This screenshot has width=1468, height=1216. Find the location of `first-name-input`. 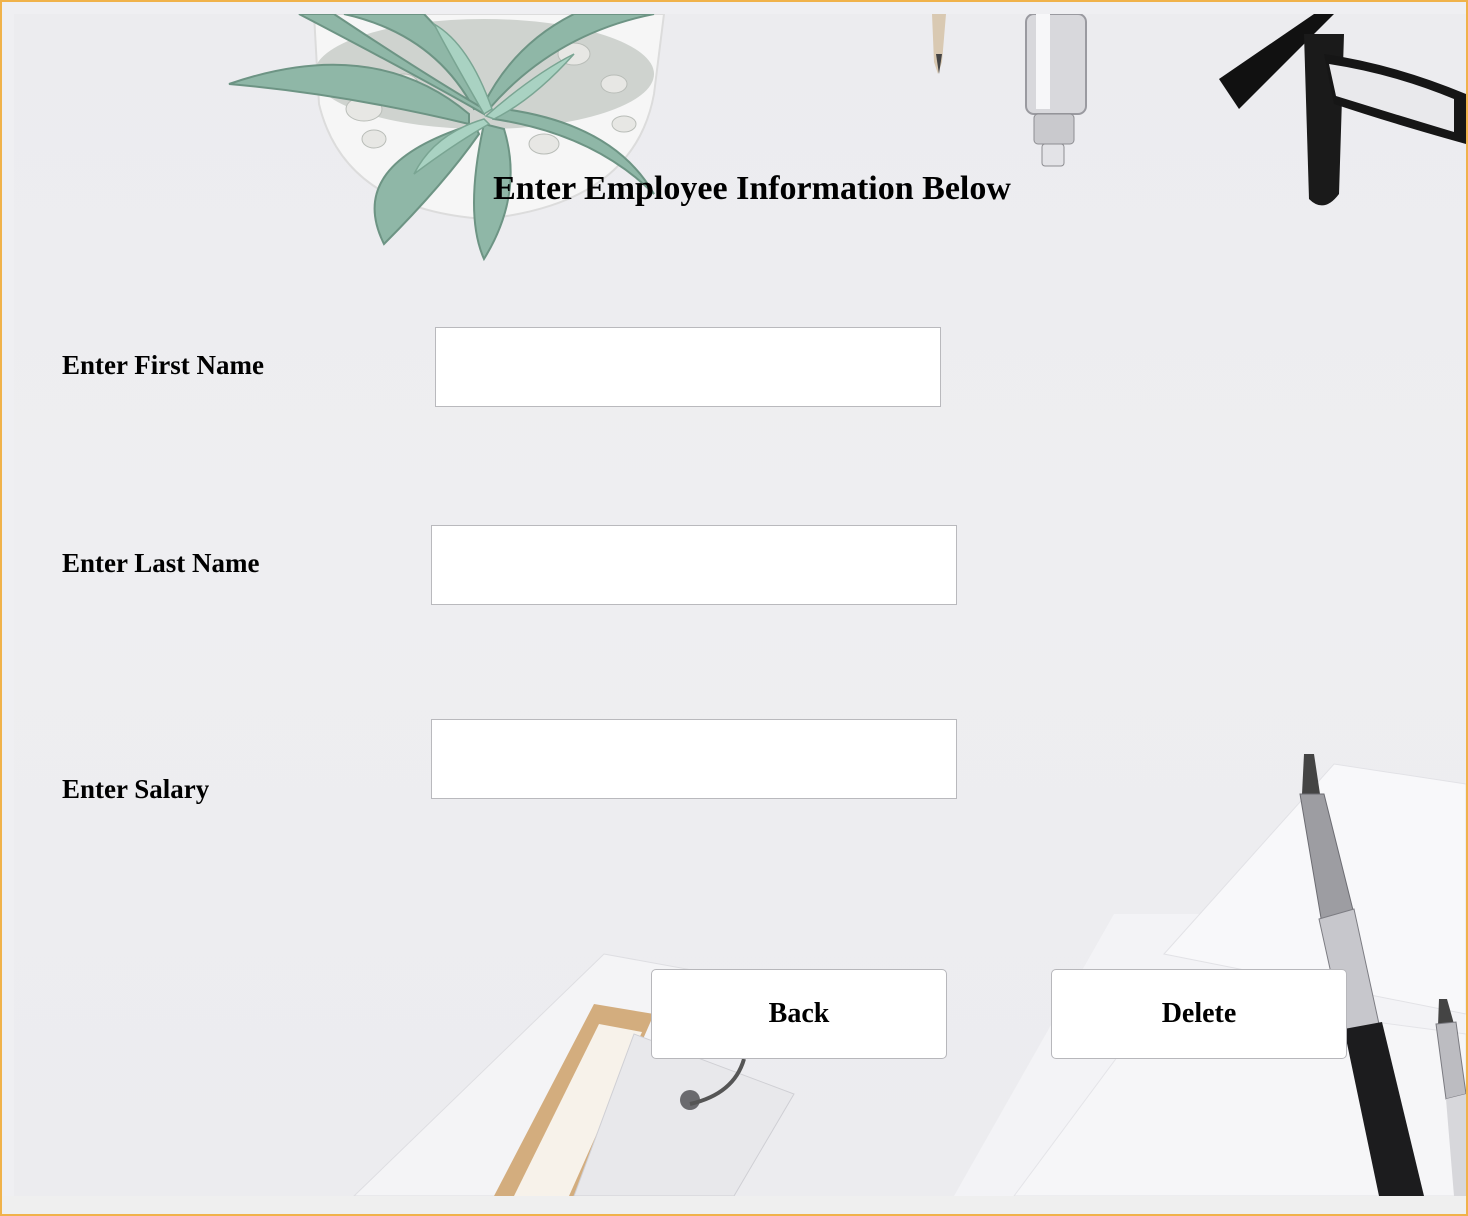

first-name-input is located at coordinates (688, 367).